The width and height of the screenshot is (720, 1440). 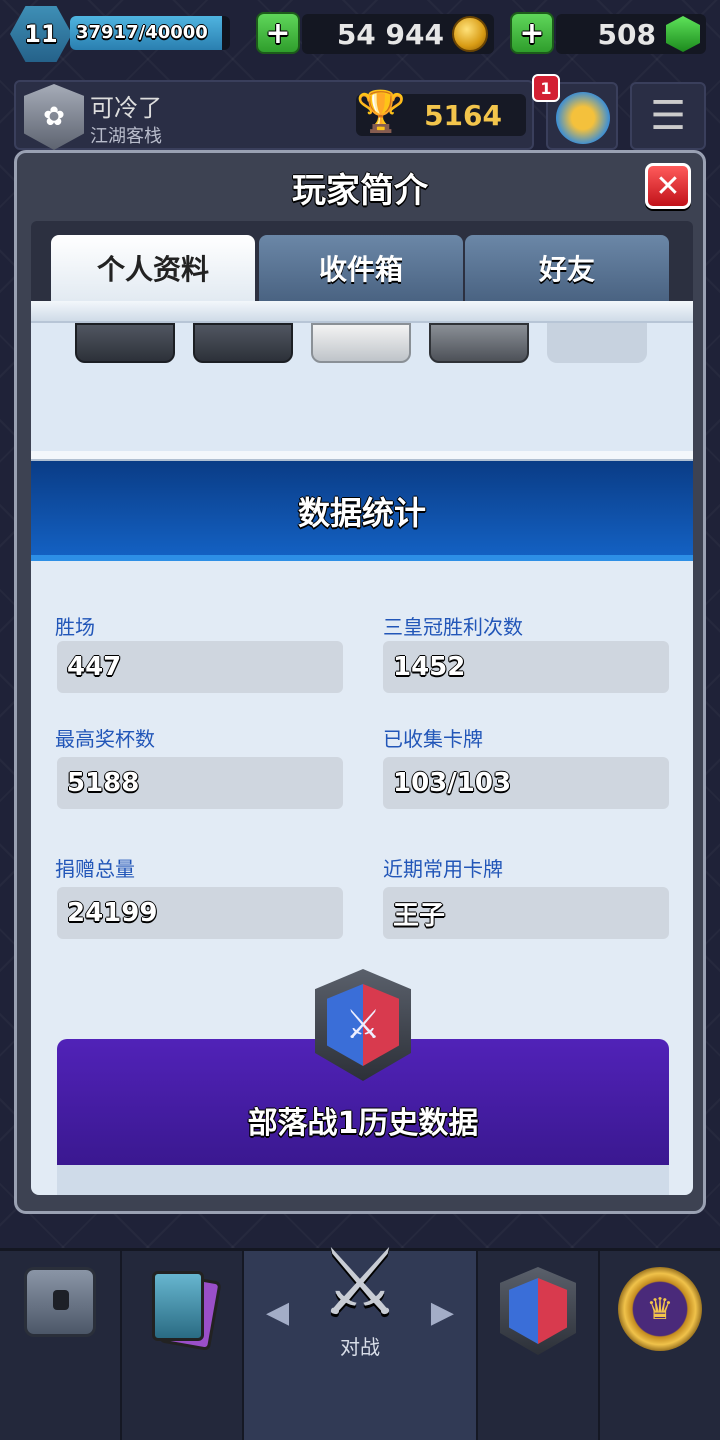 I want to click on level-badge-icon: 11, so click(x=41, y=34).